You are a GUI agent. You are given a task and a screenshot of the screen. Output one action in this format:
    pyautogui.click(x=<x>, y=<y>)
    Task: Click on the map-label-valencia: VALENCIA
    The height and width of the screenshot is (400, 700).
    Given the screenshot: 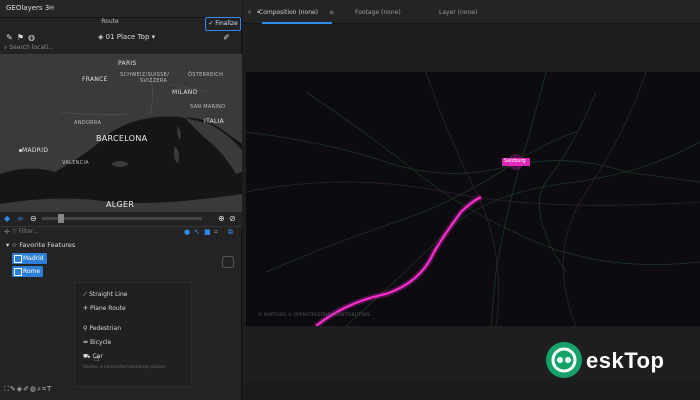 What is the action you would take?
    pyautogui.click(x=75, y=163)
    